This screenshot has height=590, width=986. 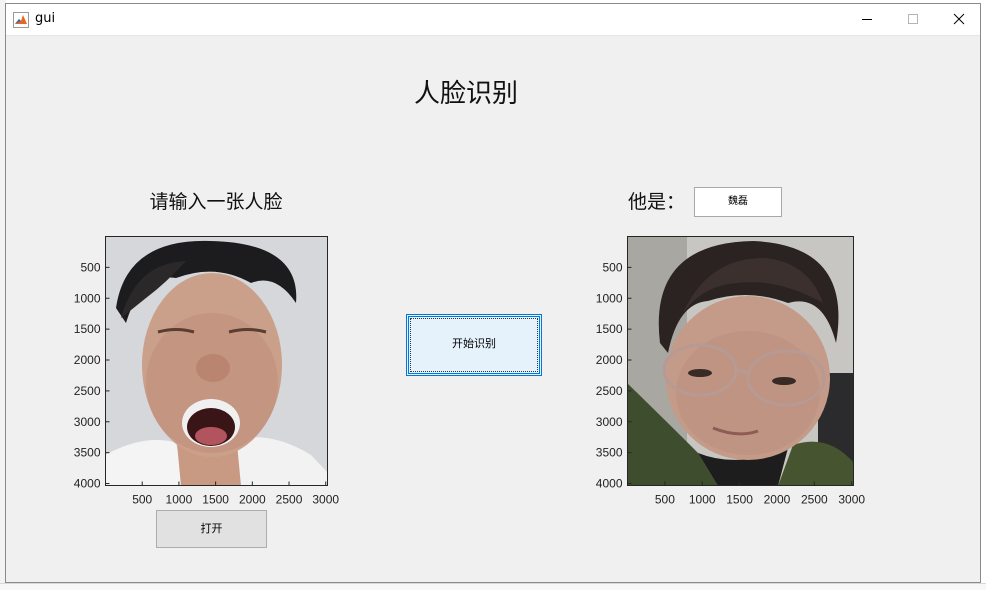 What do you see at coordinates (216, 361) in the screenshot?
I see `input-face-photo` at bounding box center [216, 361].